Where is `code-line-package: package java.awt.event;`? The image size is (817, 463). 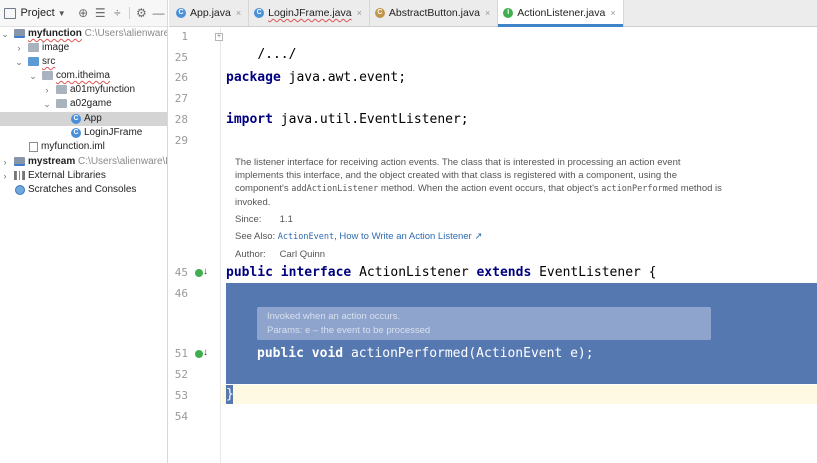
code-line-package: package java.awt.event; is located at coordinates (316, 78).